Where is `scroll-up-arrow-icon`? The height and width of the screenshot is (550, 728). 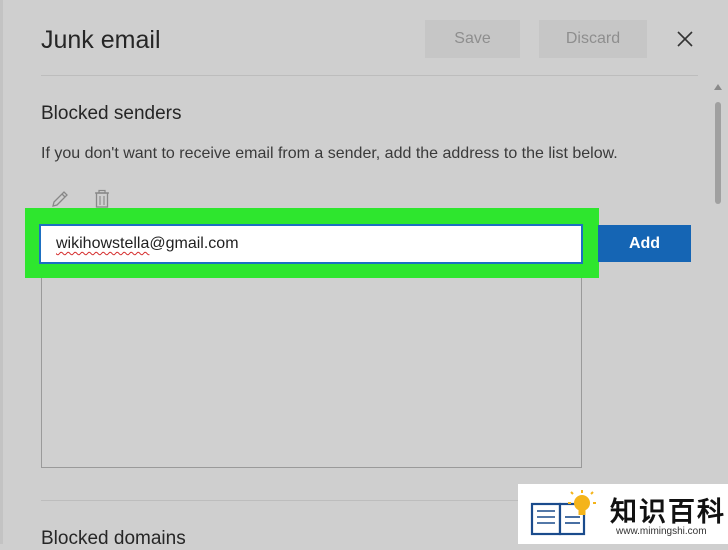 scroll-up-arrow-icon is located at coordinates (718, 87).